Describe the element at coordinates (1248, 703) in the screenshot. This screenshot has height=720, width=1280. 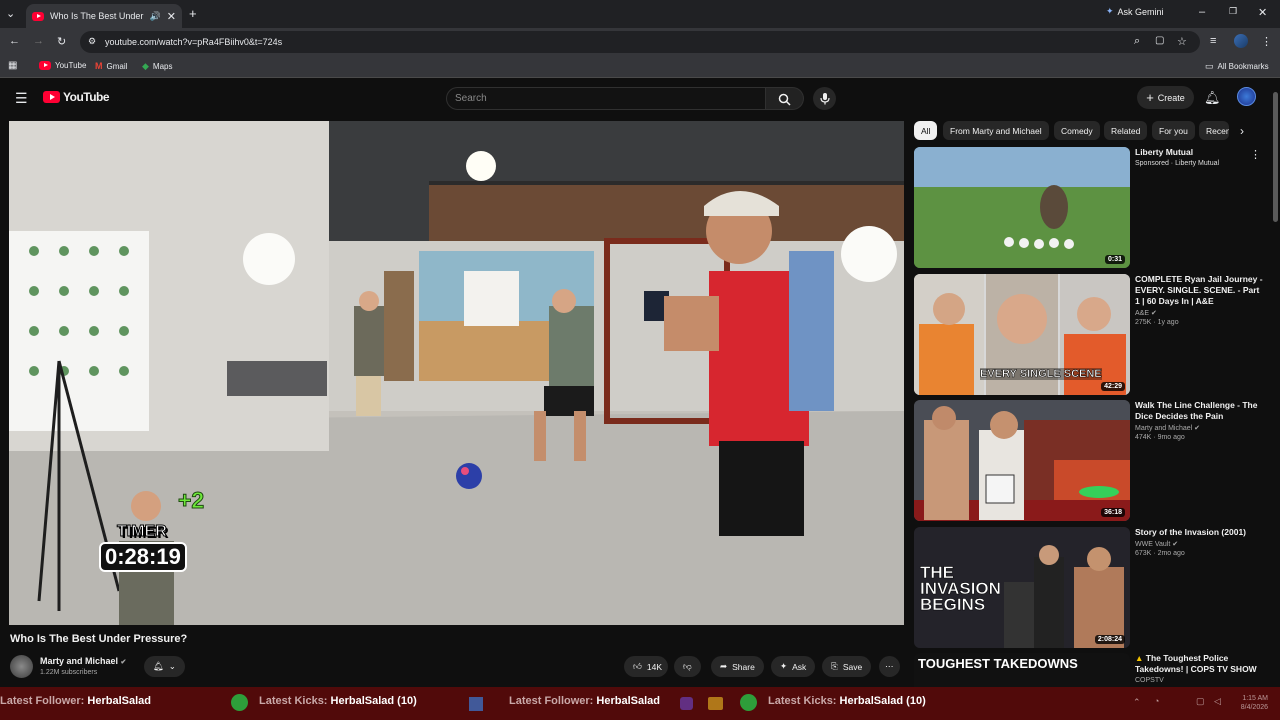
I see `system-clock: 1:15 AM 8/4/2026` at that location.